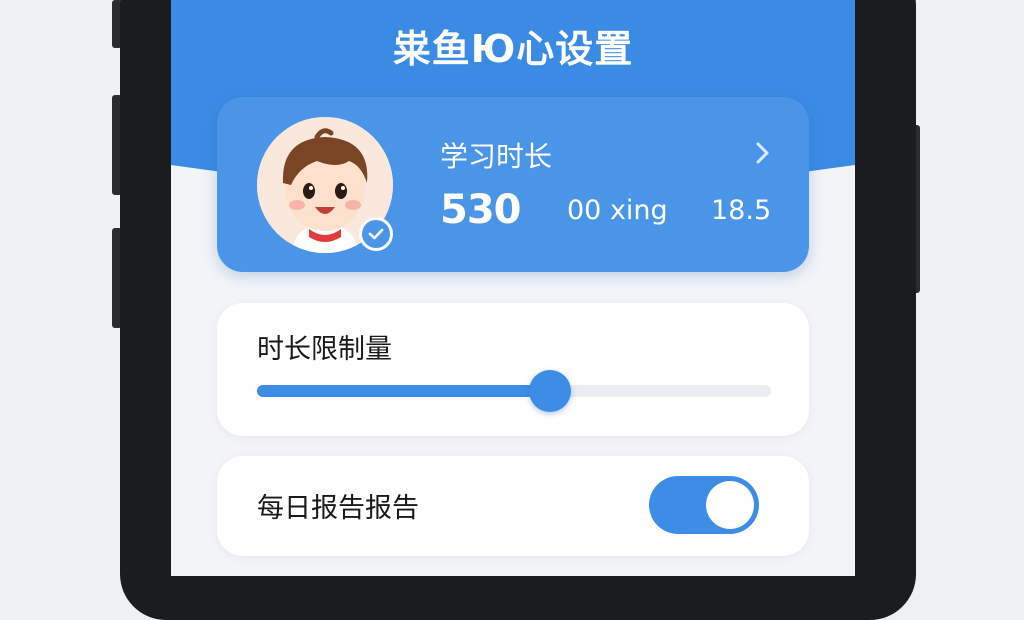  What do you see at coordinates (763, 153) in the screenshot?
I see `chevron-right-icon` at bounding box center [763, 153].